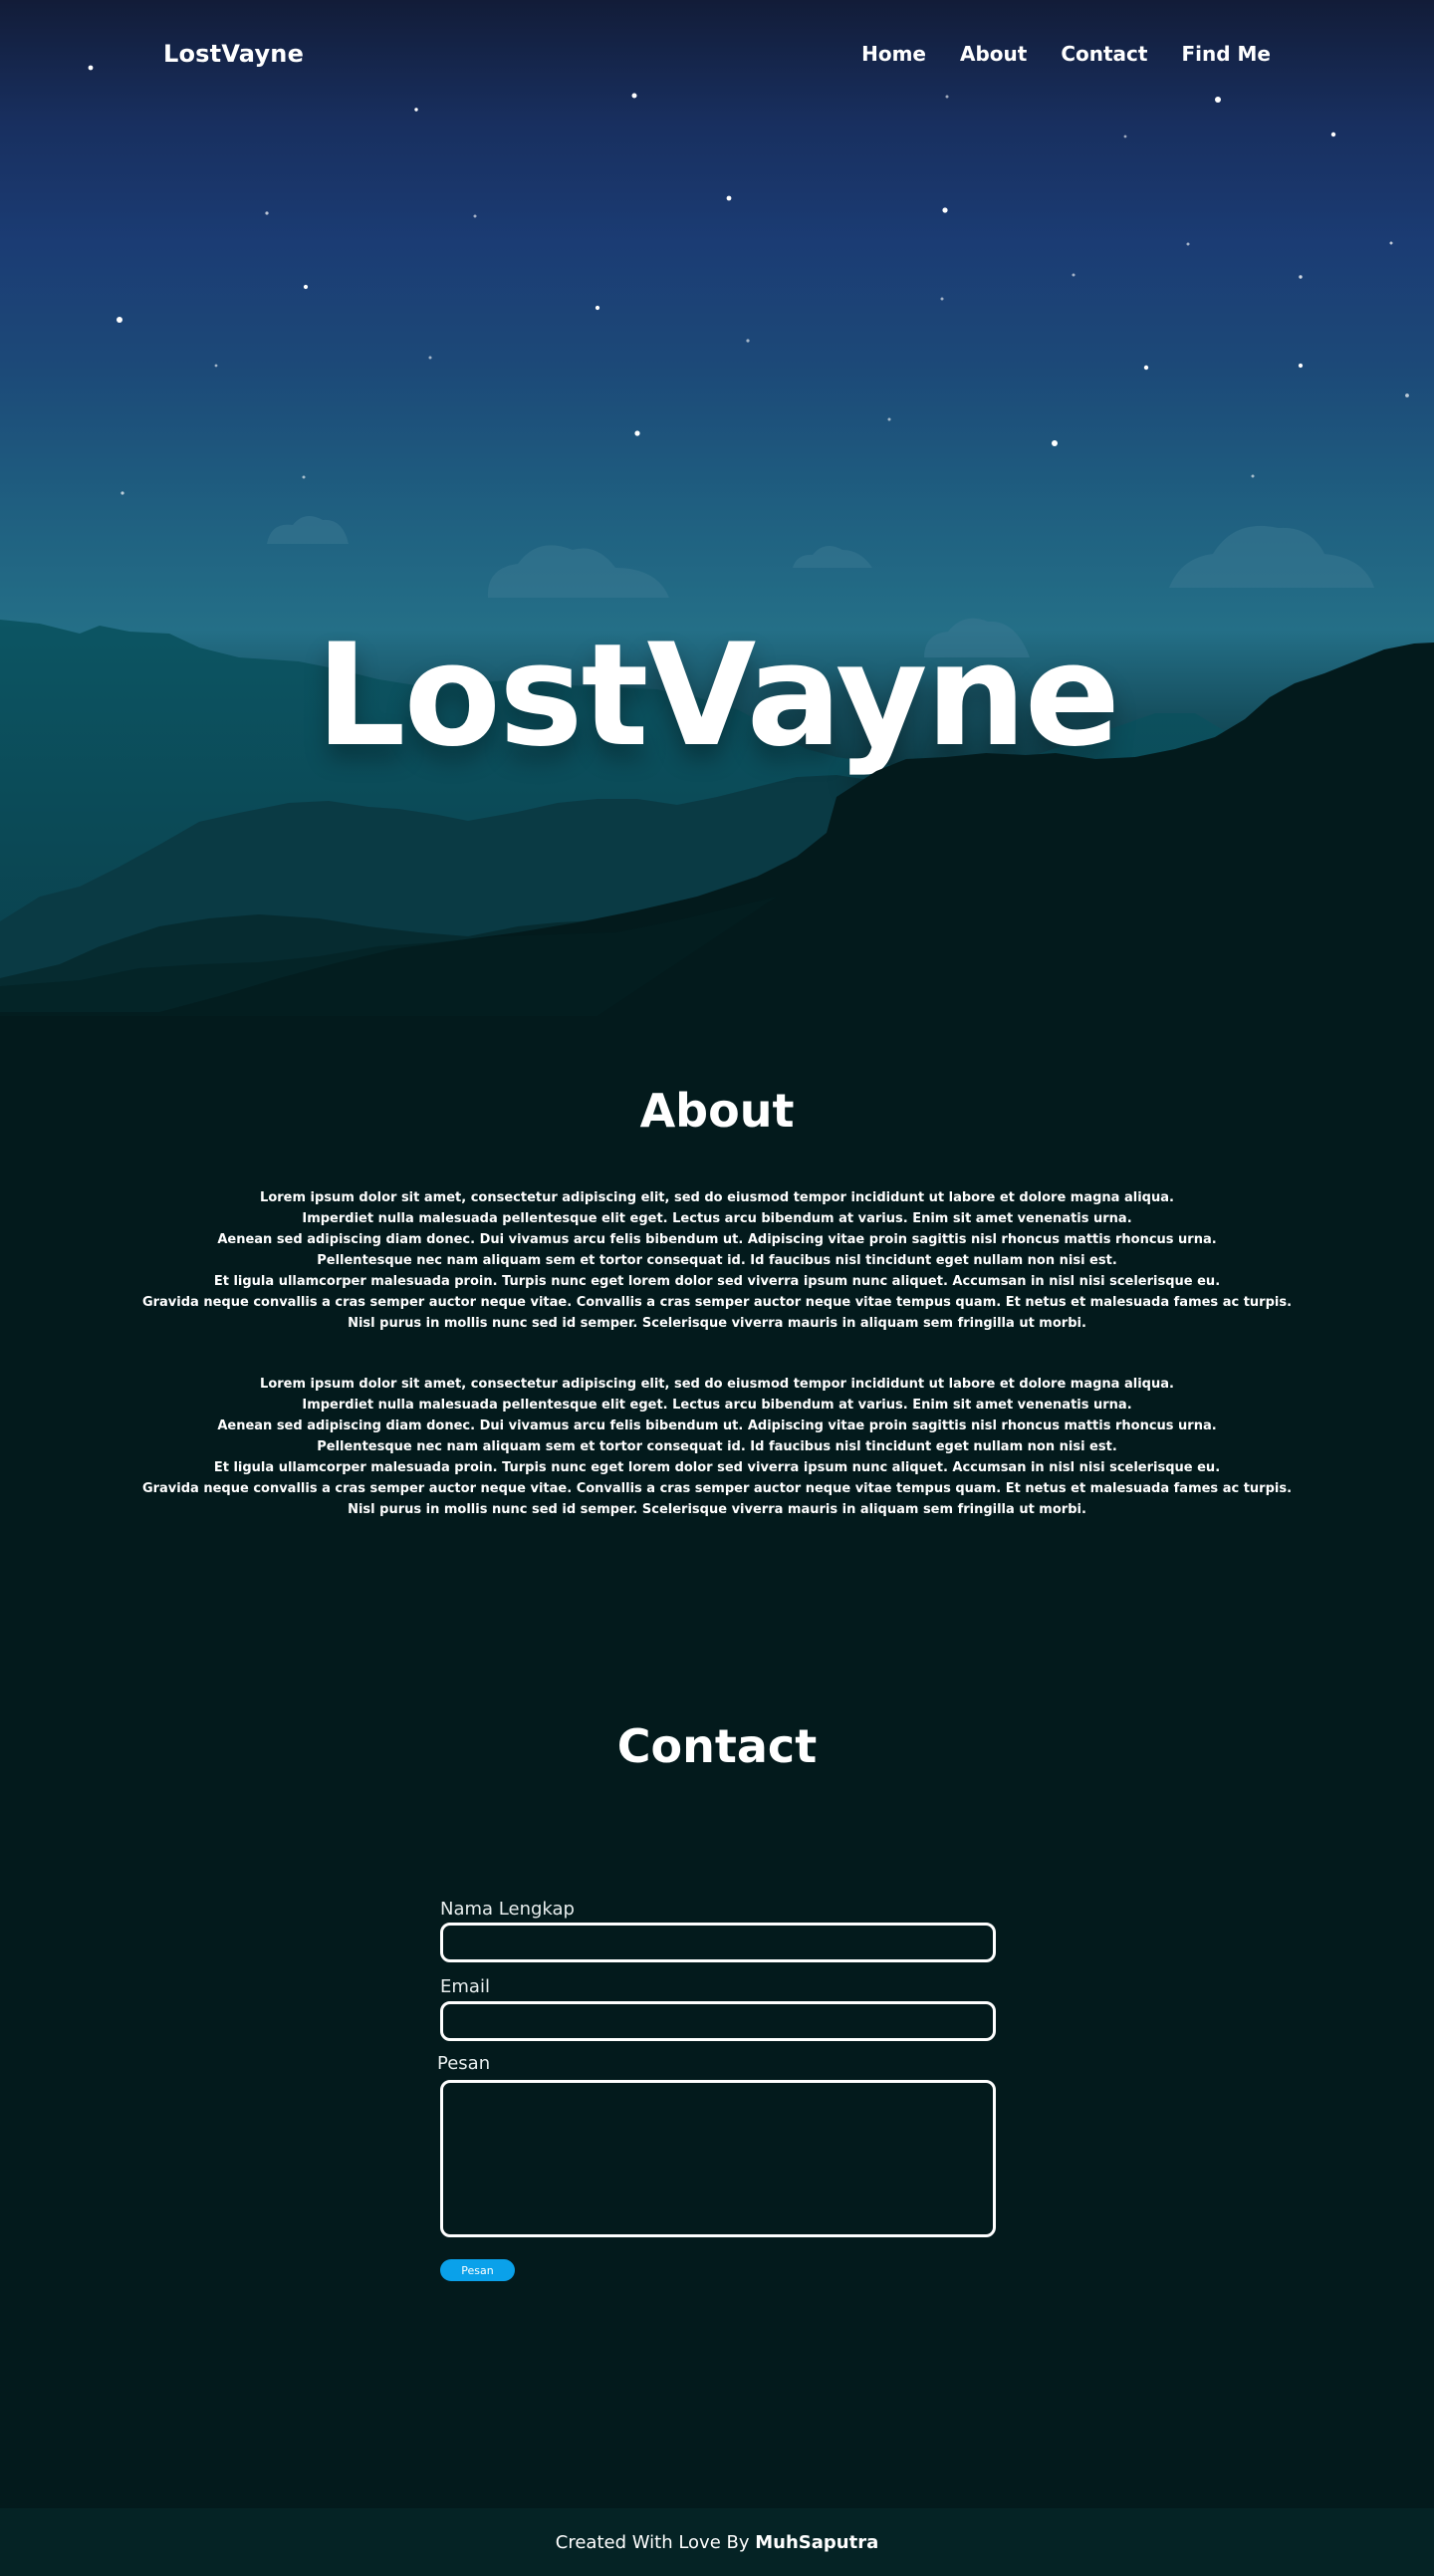 The width and height of the screenshot is (1434, 2576). I want to click on footer-credit-prefix: Created With Love By, so click(655, 2542).